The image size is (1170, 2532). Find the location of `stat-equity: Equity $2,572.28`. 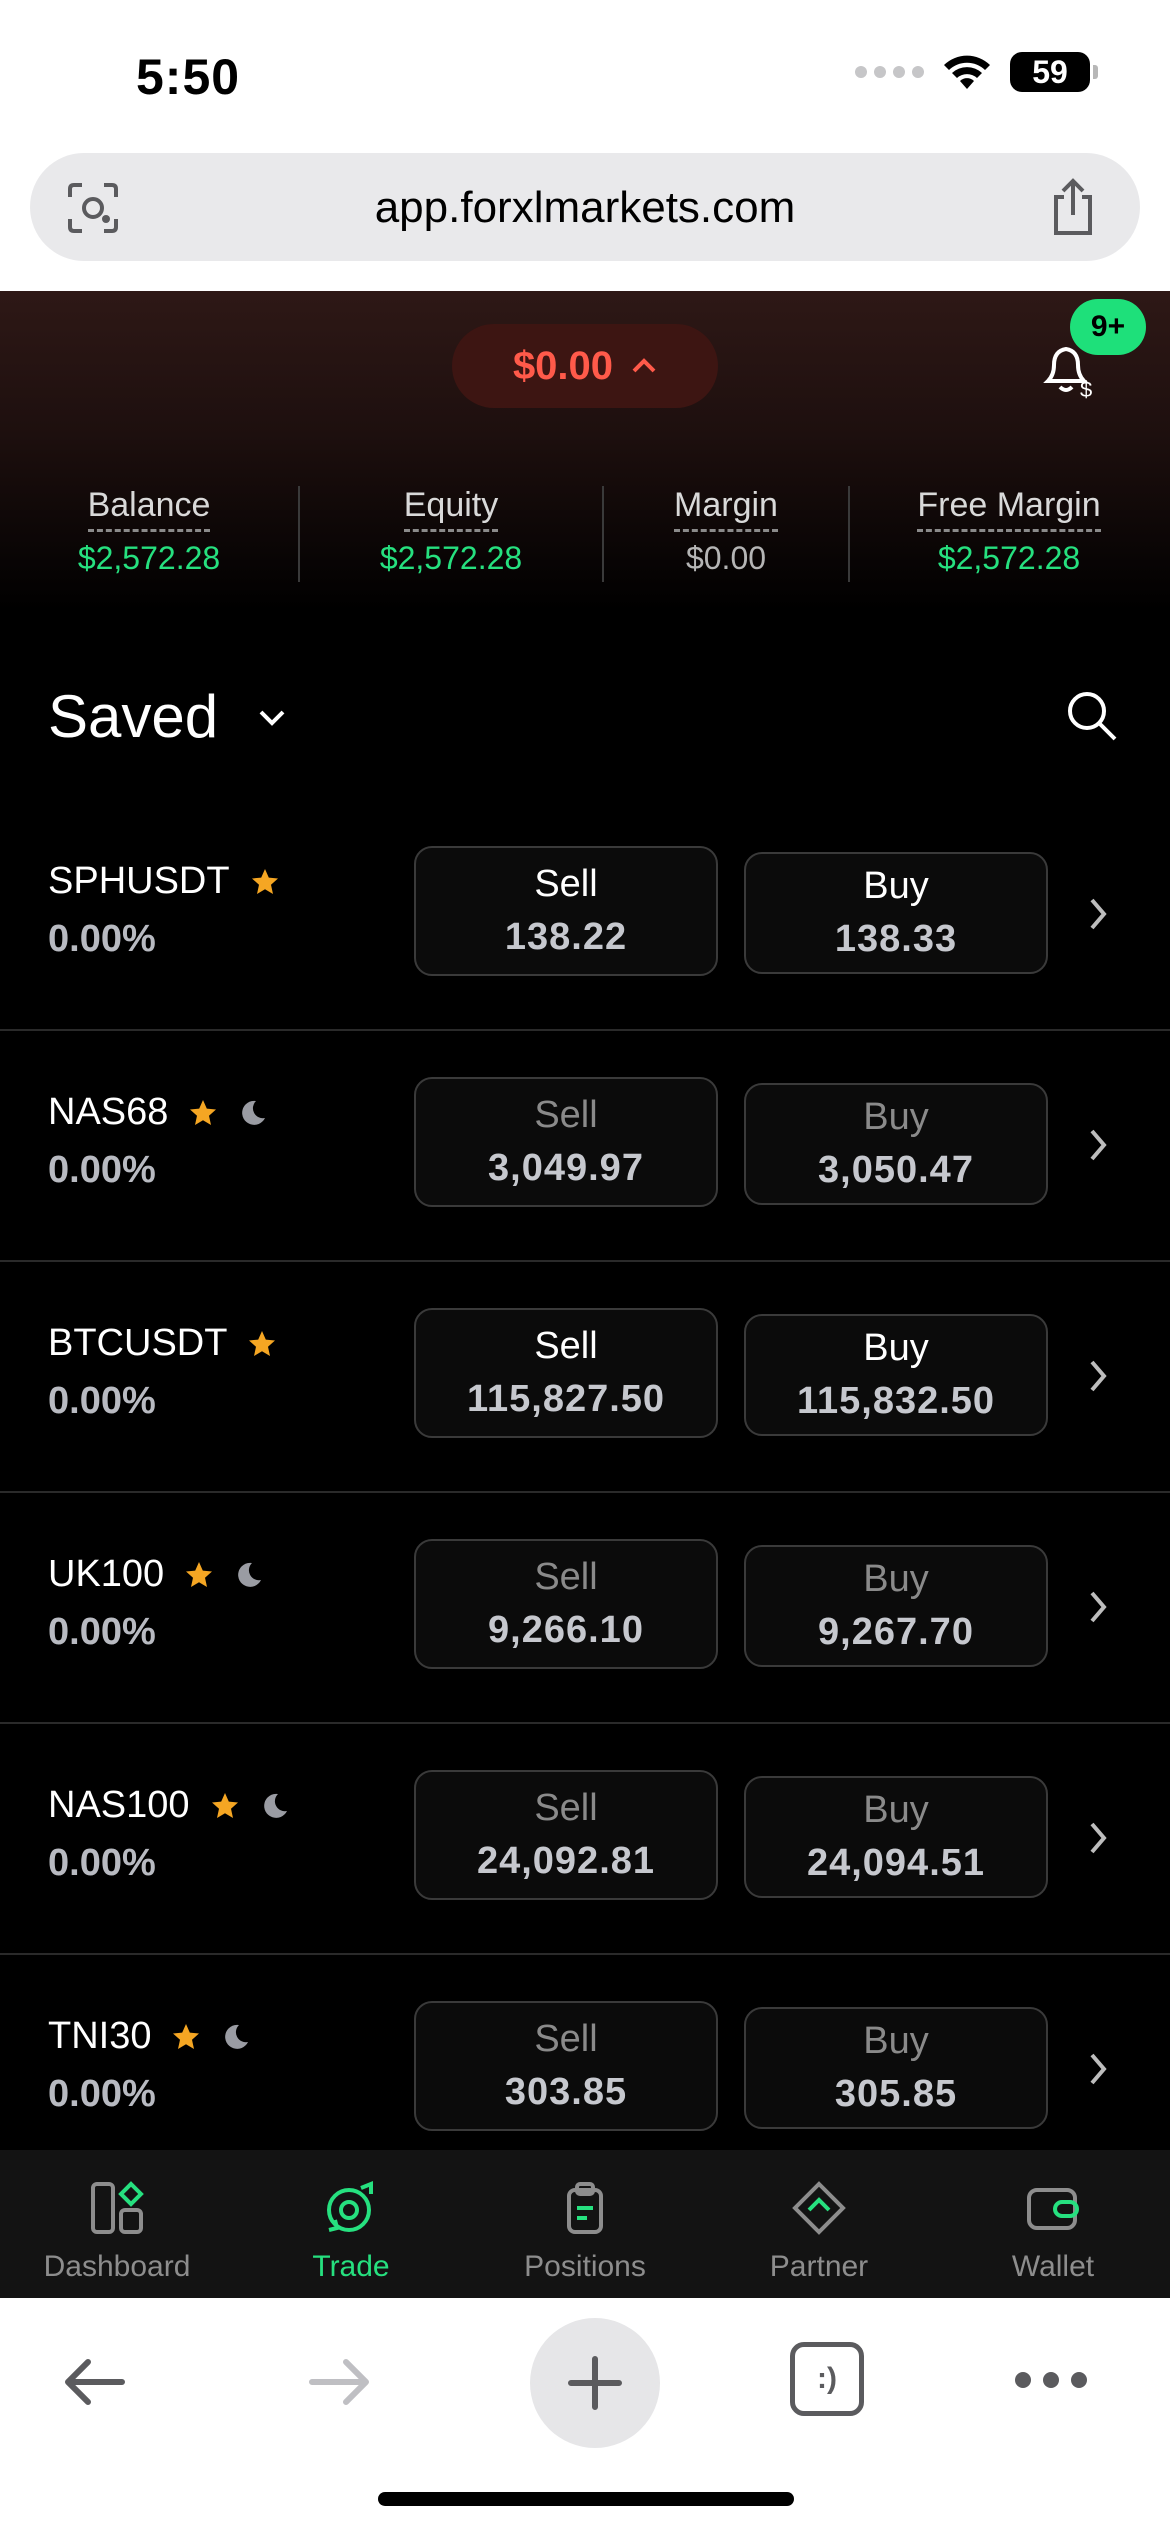

stat-equity: Equity $2,572.28 is located at coordinates (451, 534).